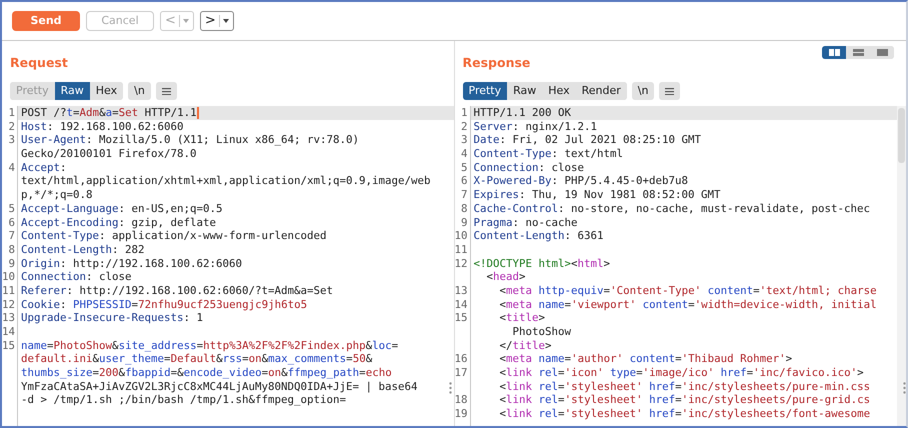 The width and height of the screenshot is (908, 428). Describe the element at coordinates (672, 208) in the screenshot. I see `code-line: Cache-Control: no-store, no-cache, must-revalidate, post-chec` at that location.